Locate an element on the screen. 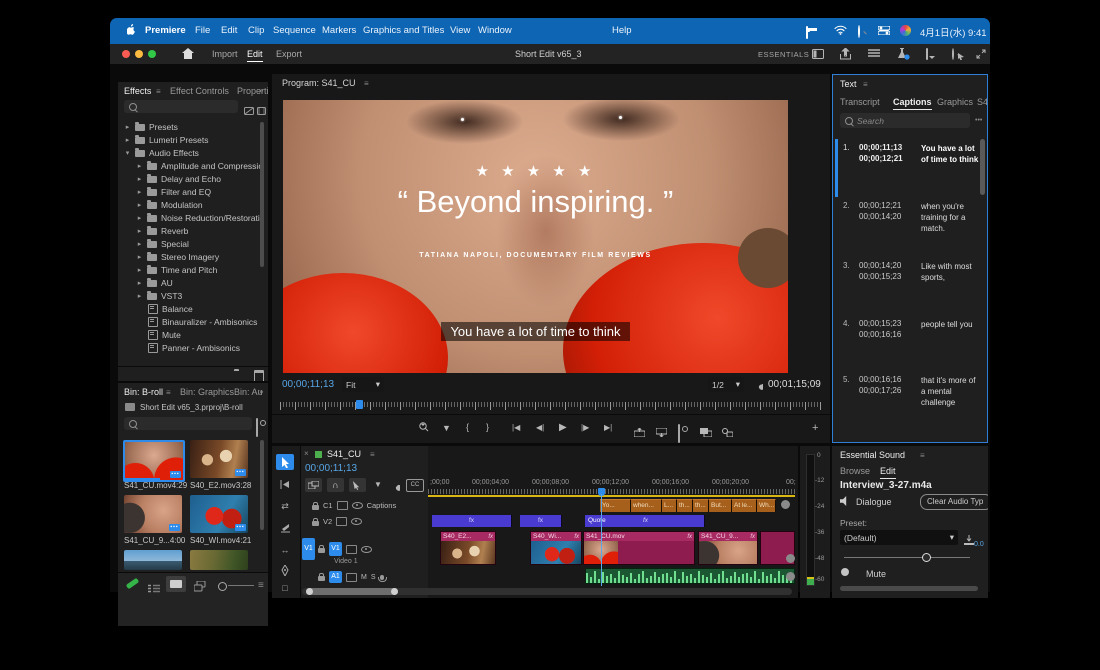  graphic-clip-quote: Quote fx is located at coordinates (645, 521).